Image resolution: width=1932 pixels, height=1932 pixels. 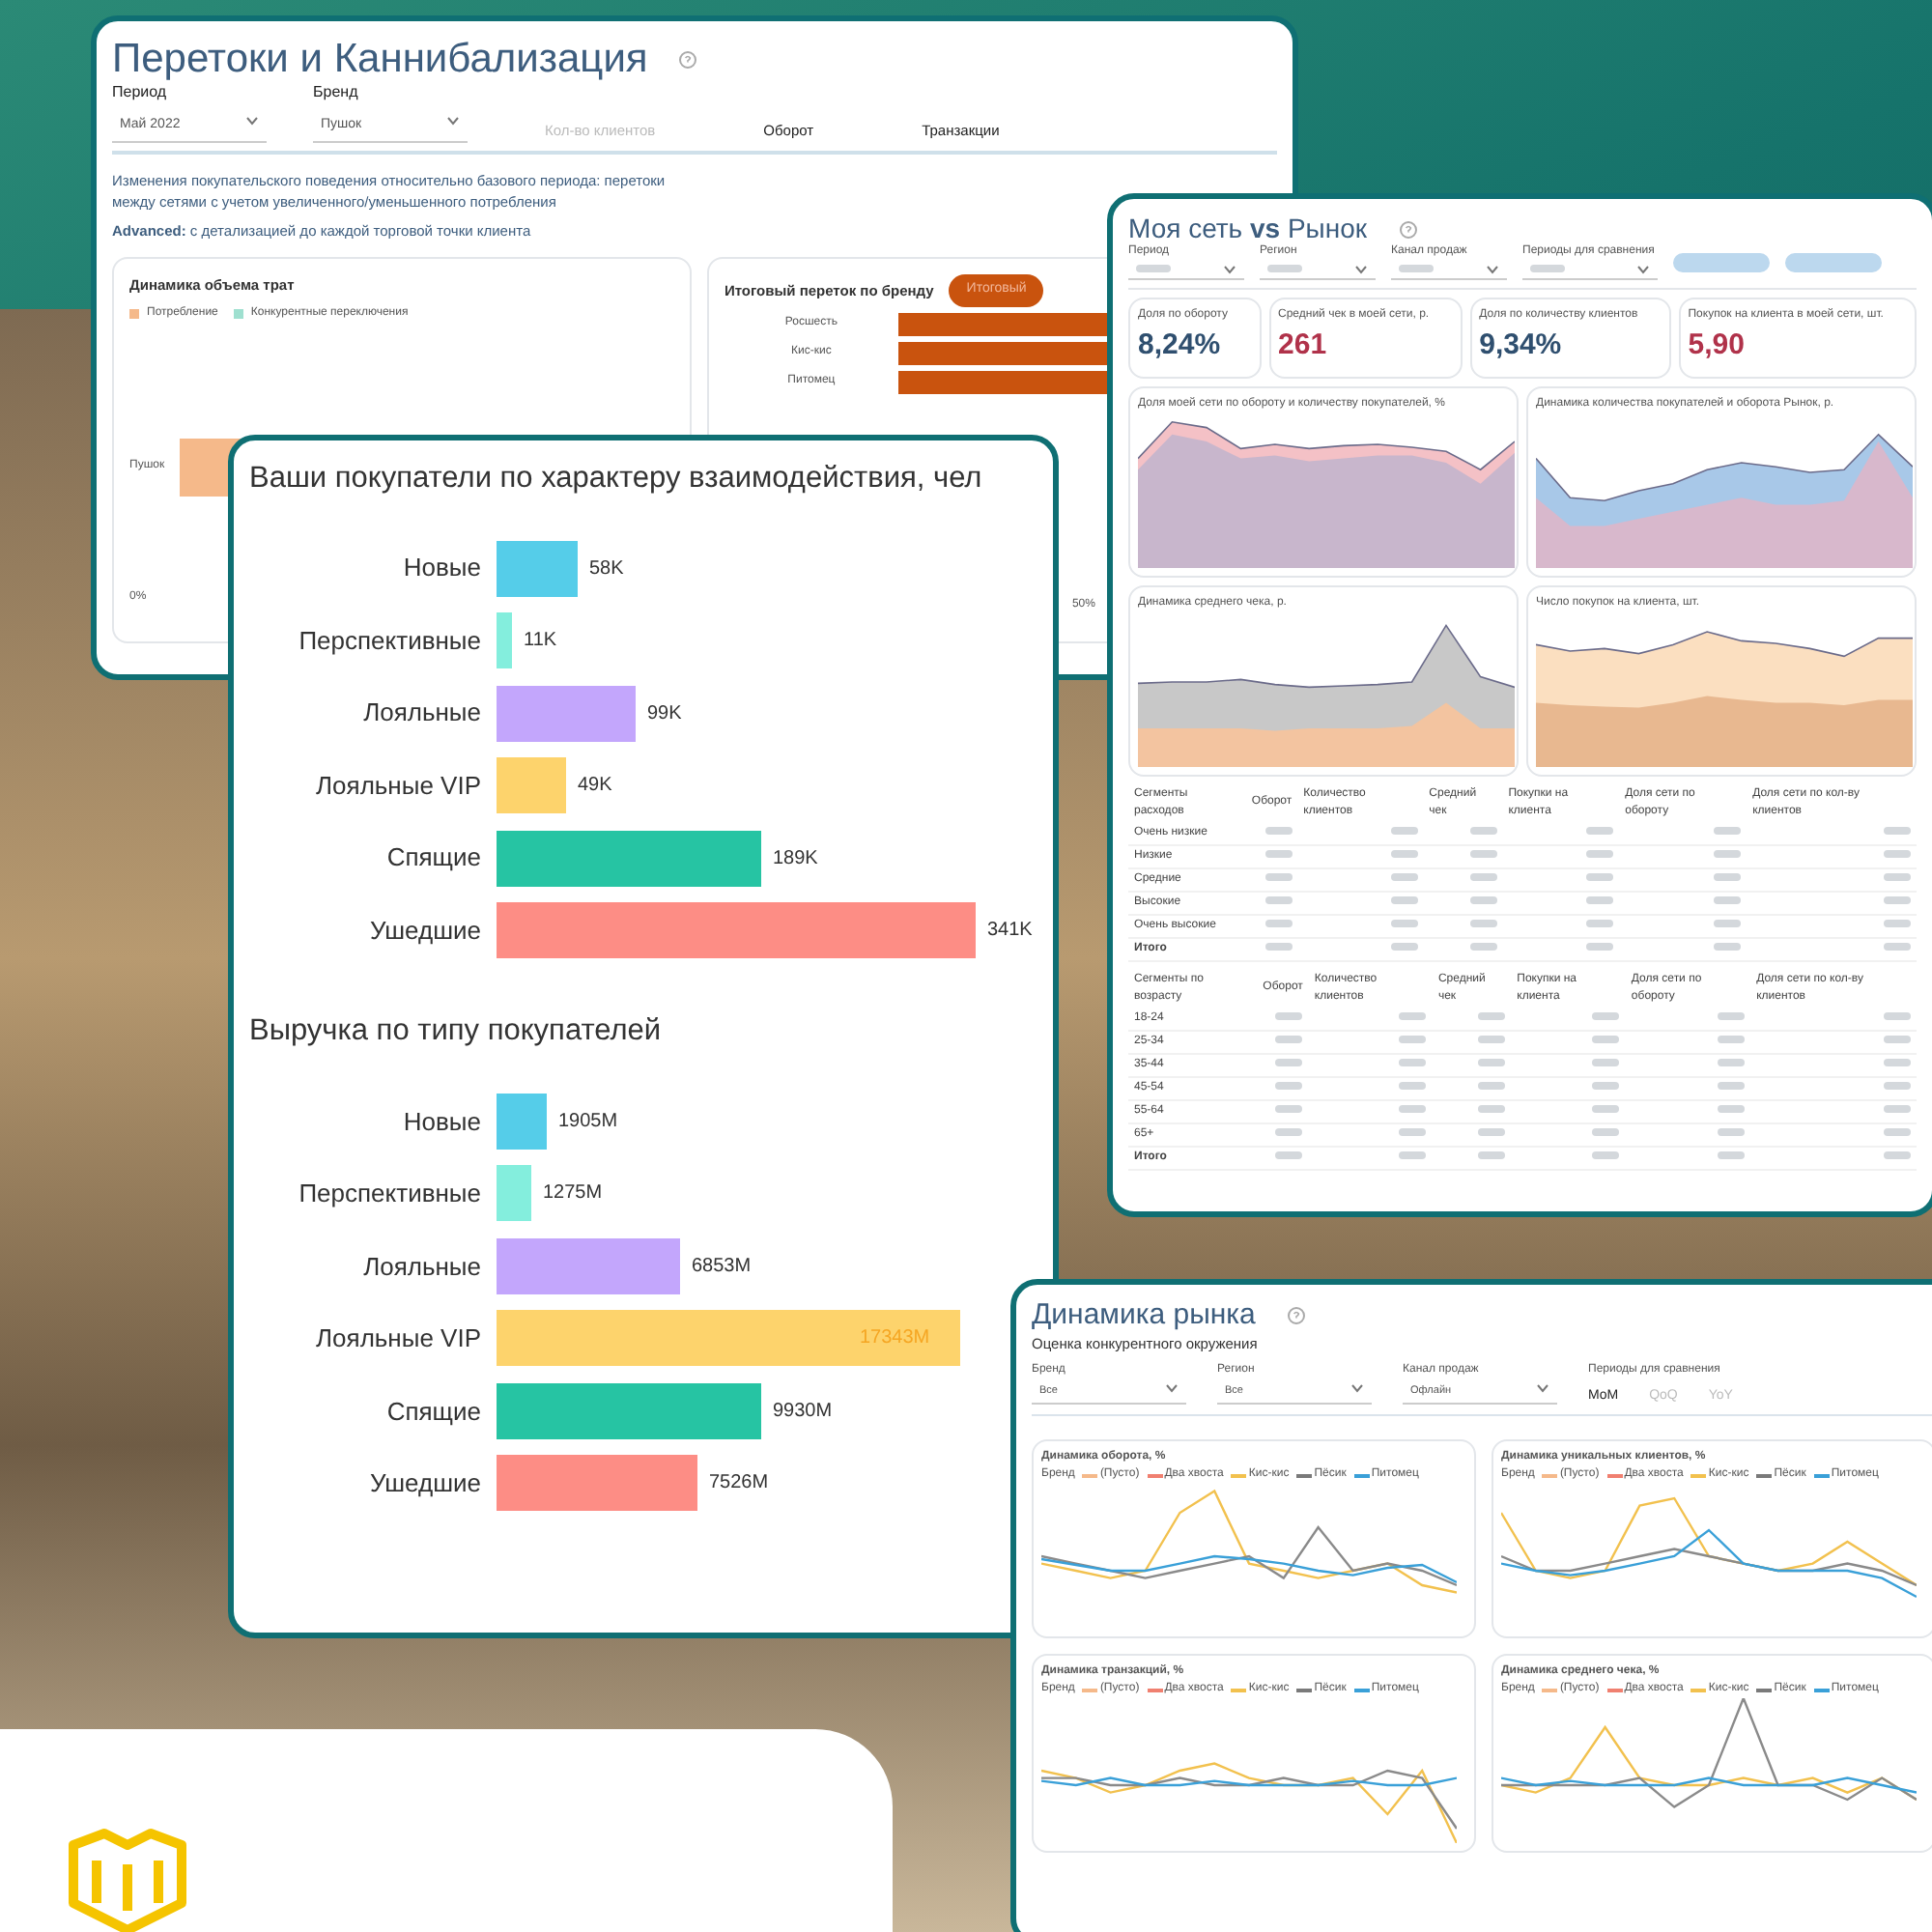 What do you see at coordinates (140, 93) in the screenshot?
I see `filter-label: Период` at bounding box center [140, 93].